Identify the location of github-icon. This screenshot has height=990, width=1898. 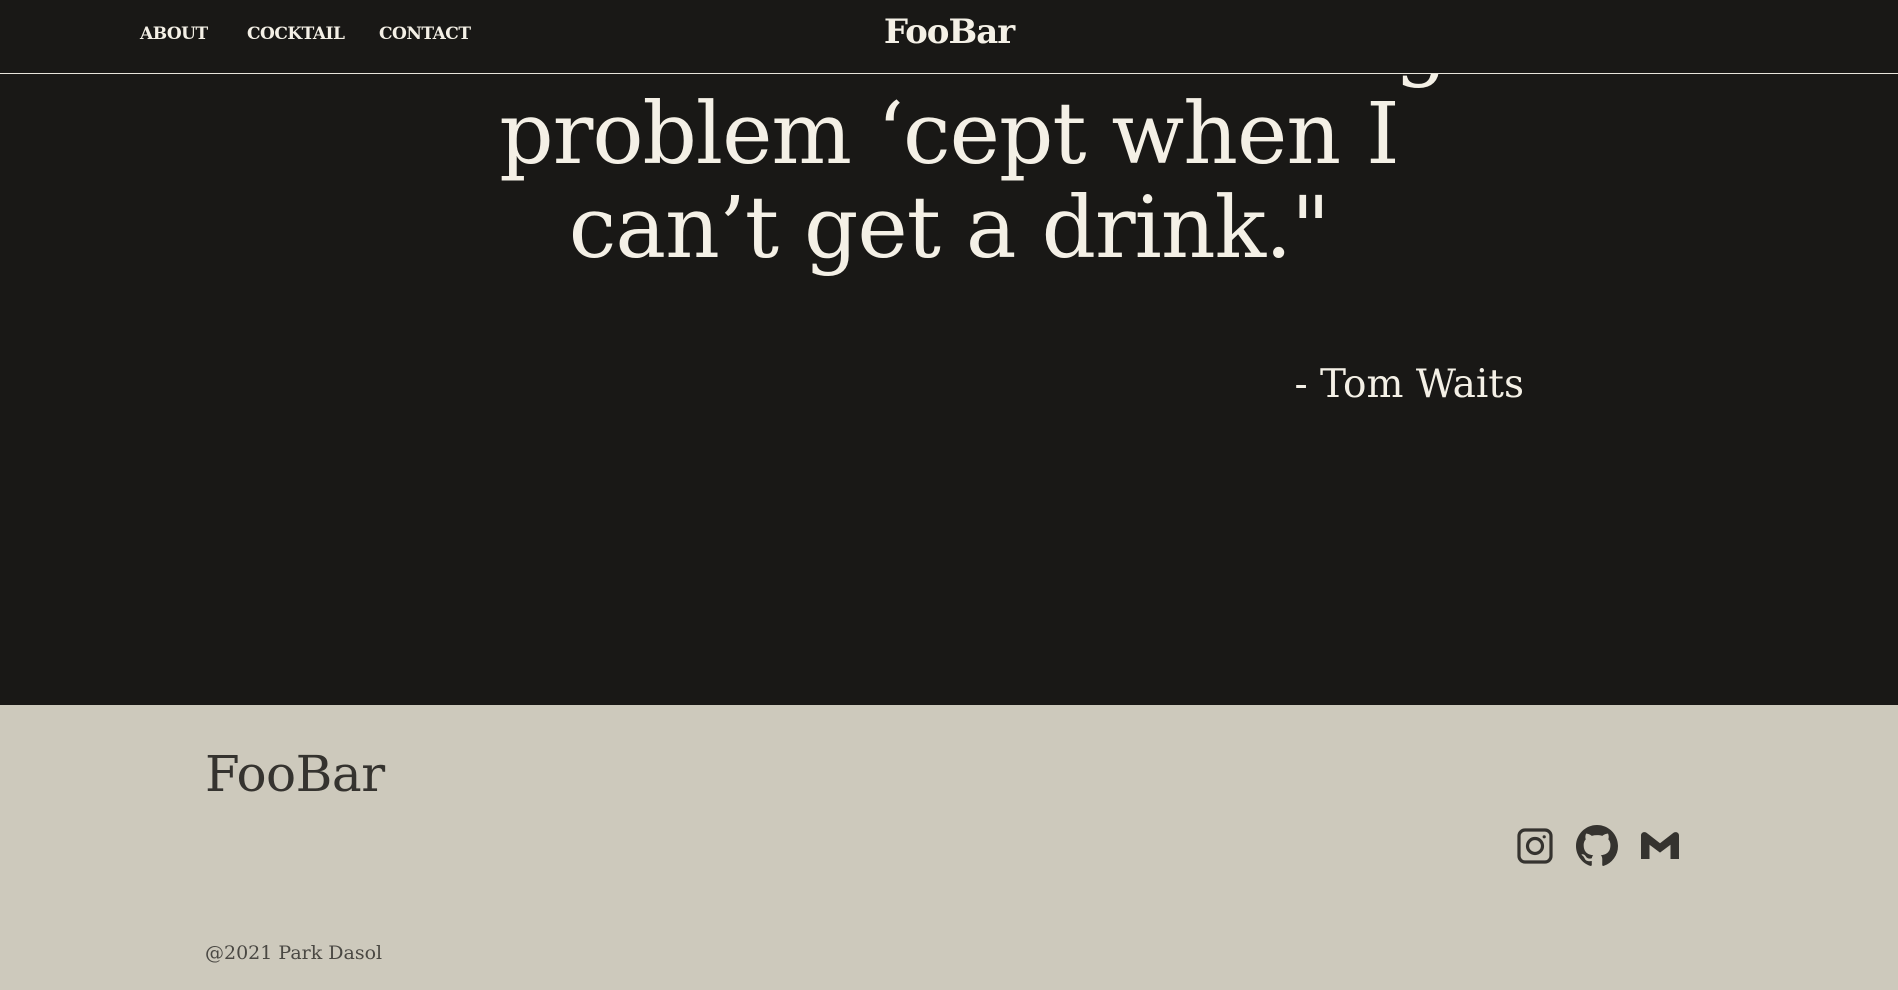
(1597, 846).